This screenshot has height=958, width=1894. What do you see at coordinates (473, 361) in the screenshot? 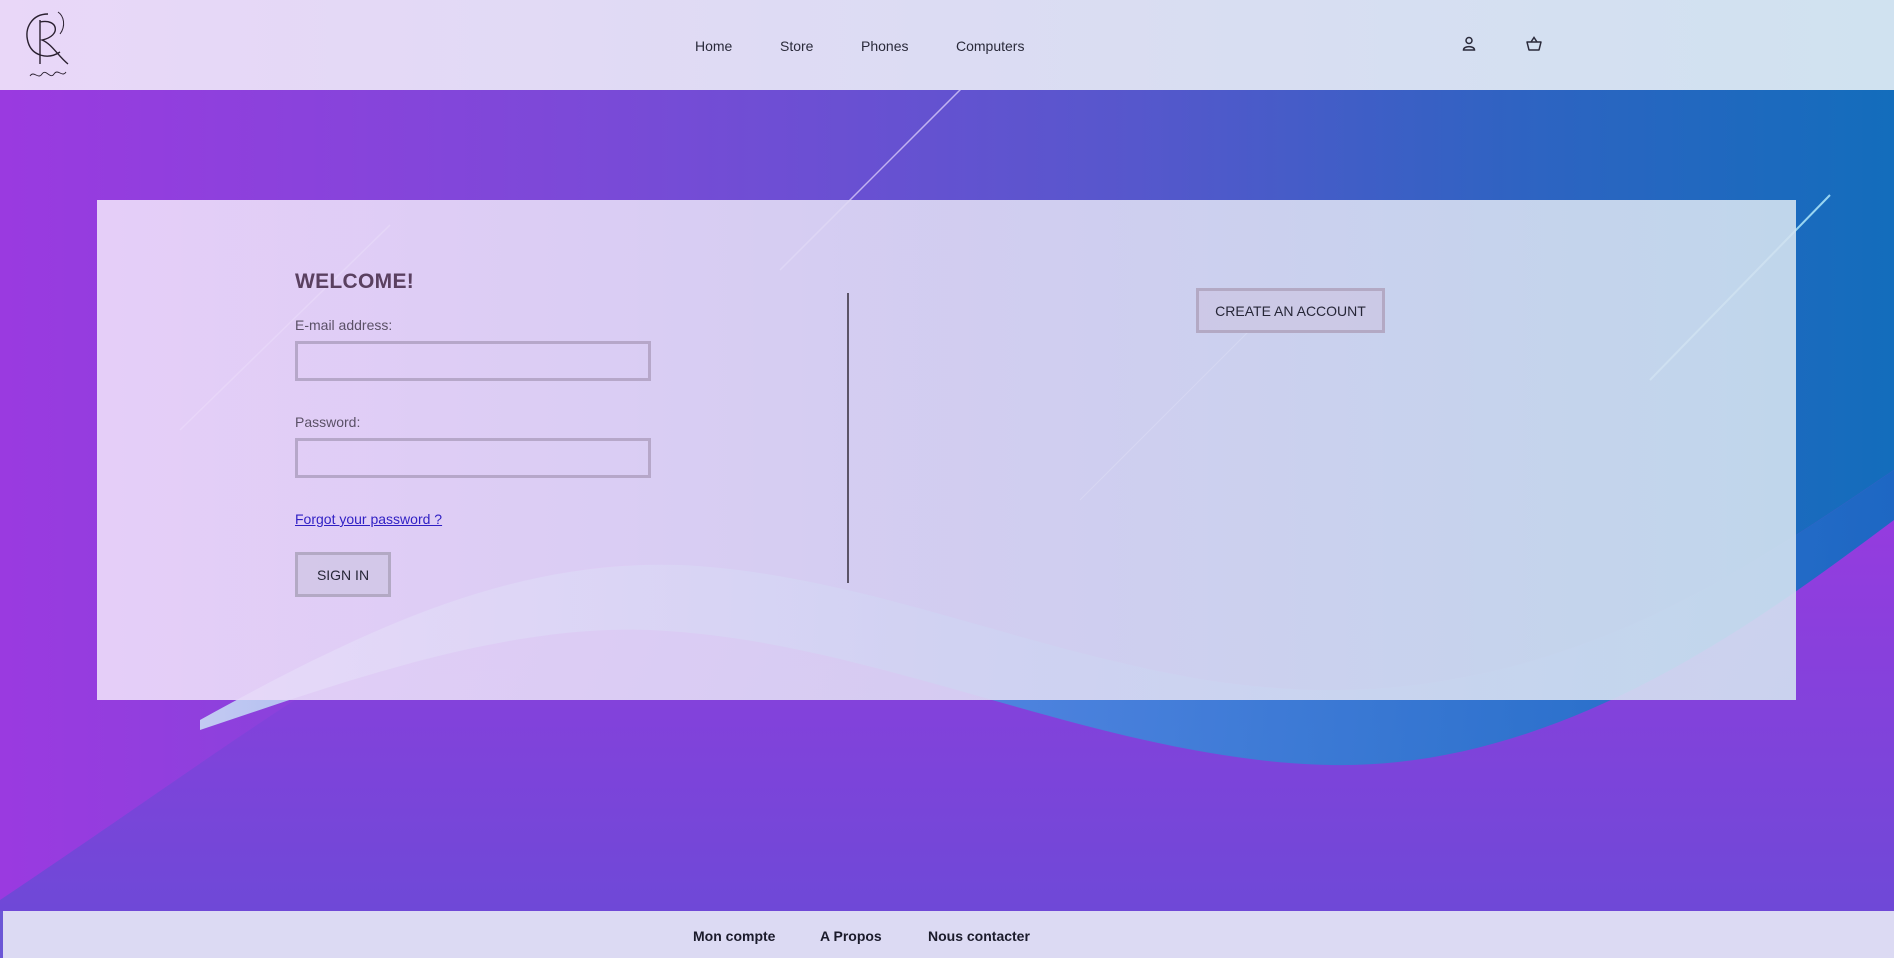
I see `email-field` at bounding box center [473, 361].